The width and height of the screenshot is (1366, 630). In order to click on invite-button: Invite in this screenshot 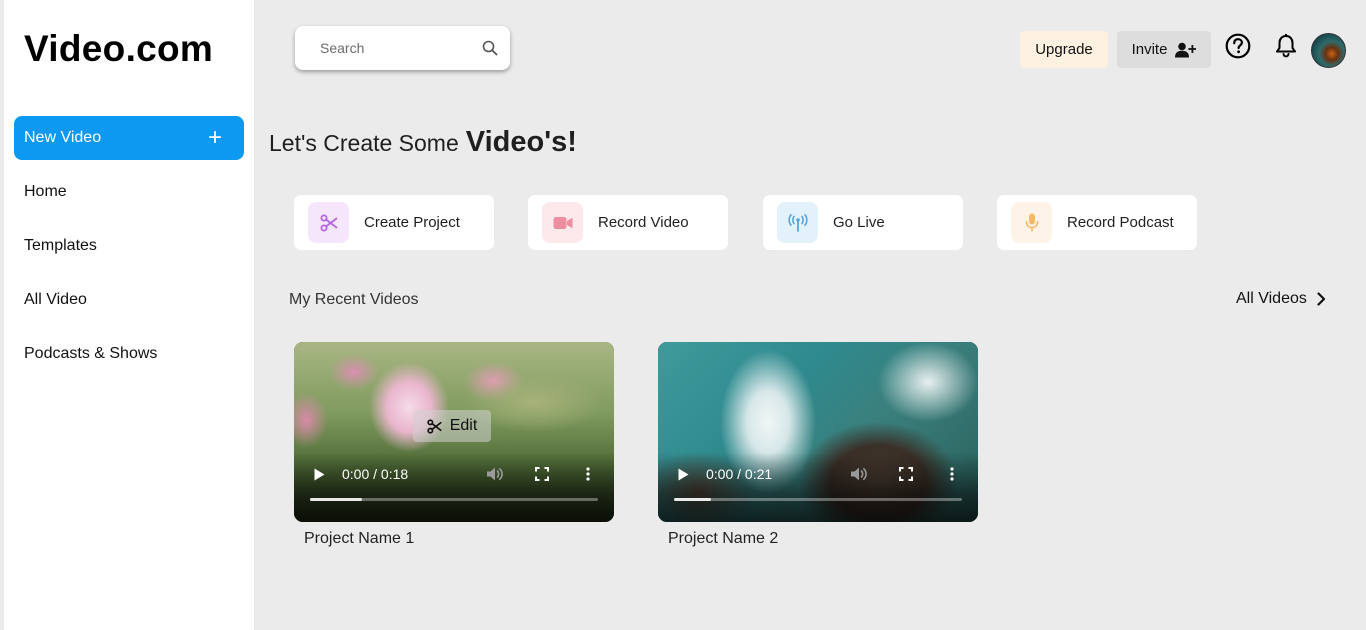, I will do `click(1164, 49)`.